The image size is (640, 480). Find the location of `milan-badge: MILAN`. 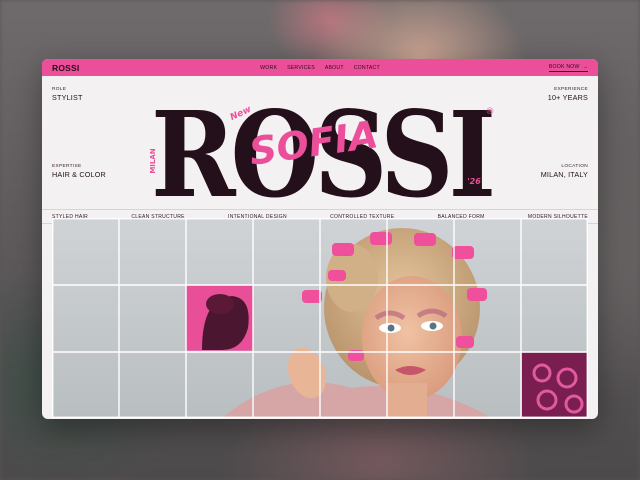

milan-badge: MILAN is located at coordinates (153, 160).